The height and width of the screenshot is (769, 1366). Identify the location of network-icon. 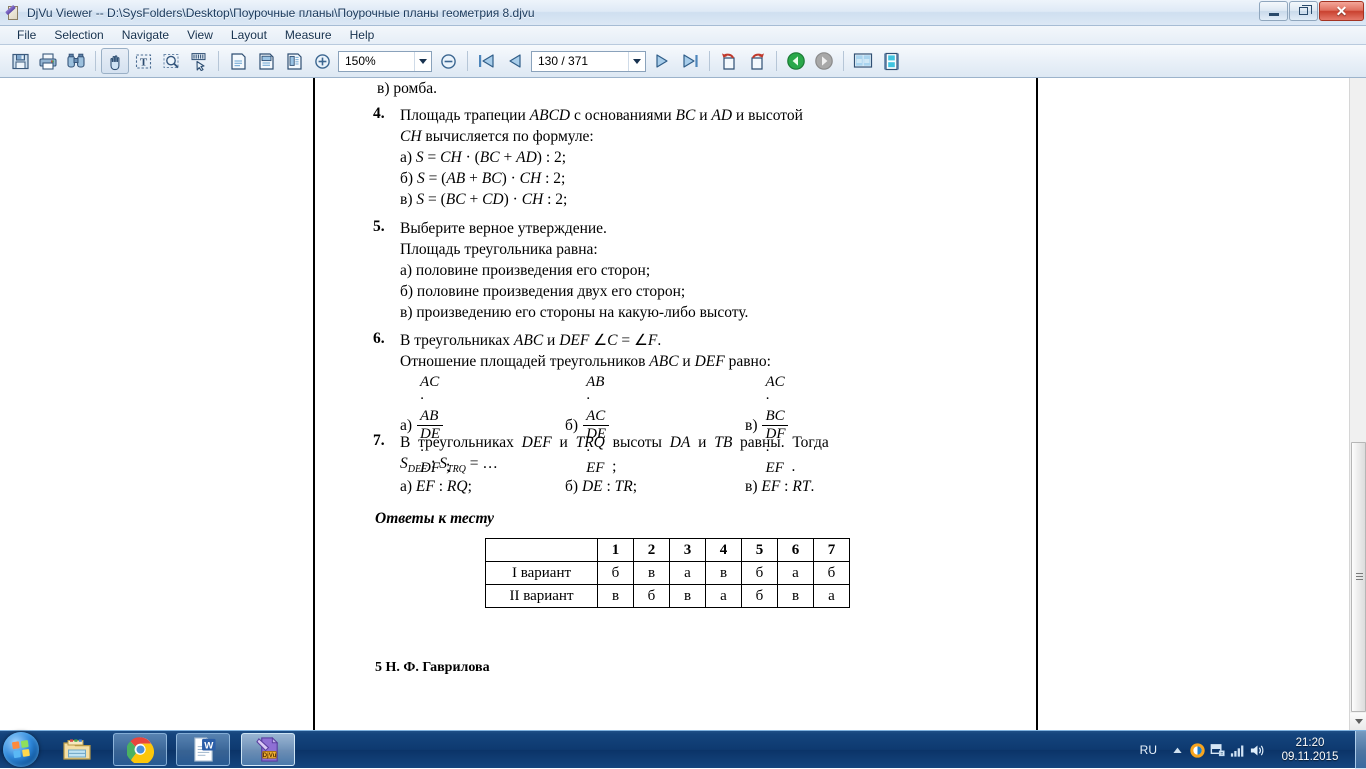
(1237, 750).